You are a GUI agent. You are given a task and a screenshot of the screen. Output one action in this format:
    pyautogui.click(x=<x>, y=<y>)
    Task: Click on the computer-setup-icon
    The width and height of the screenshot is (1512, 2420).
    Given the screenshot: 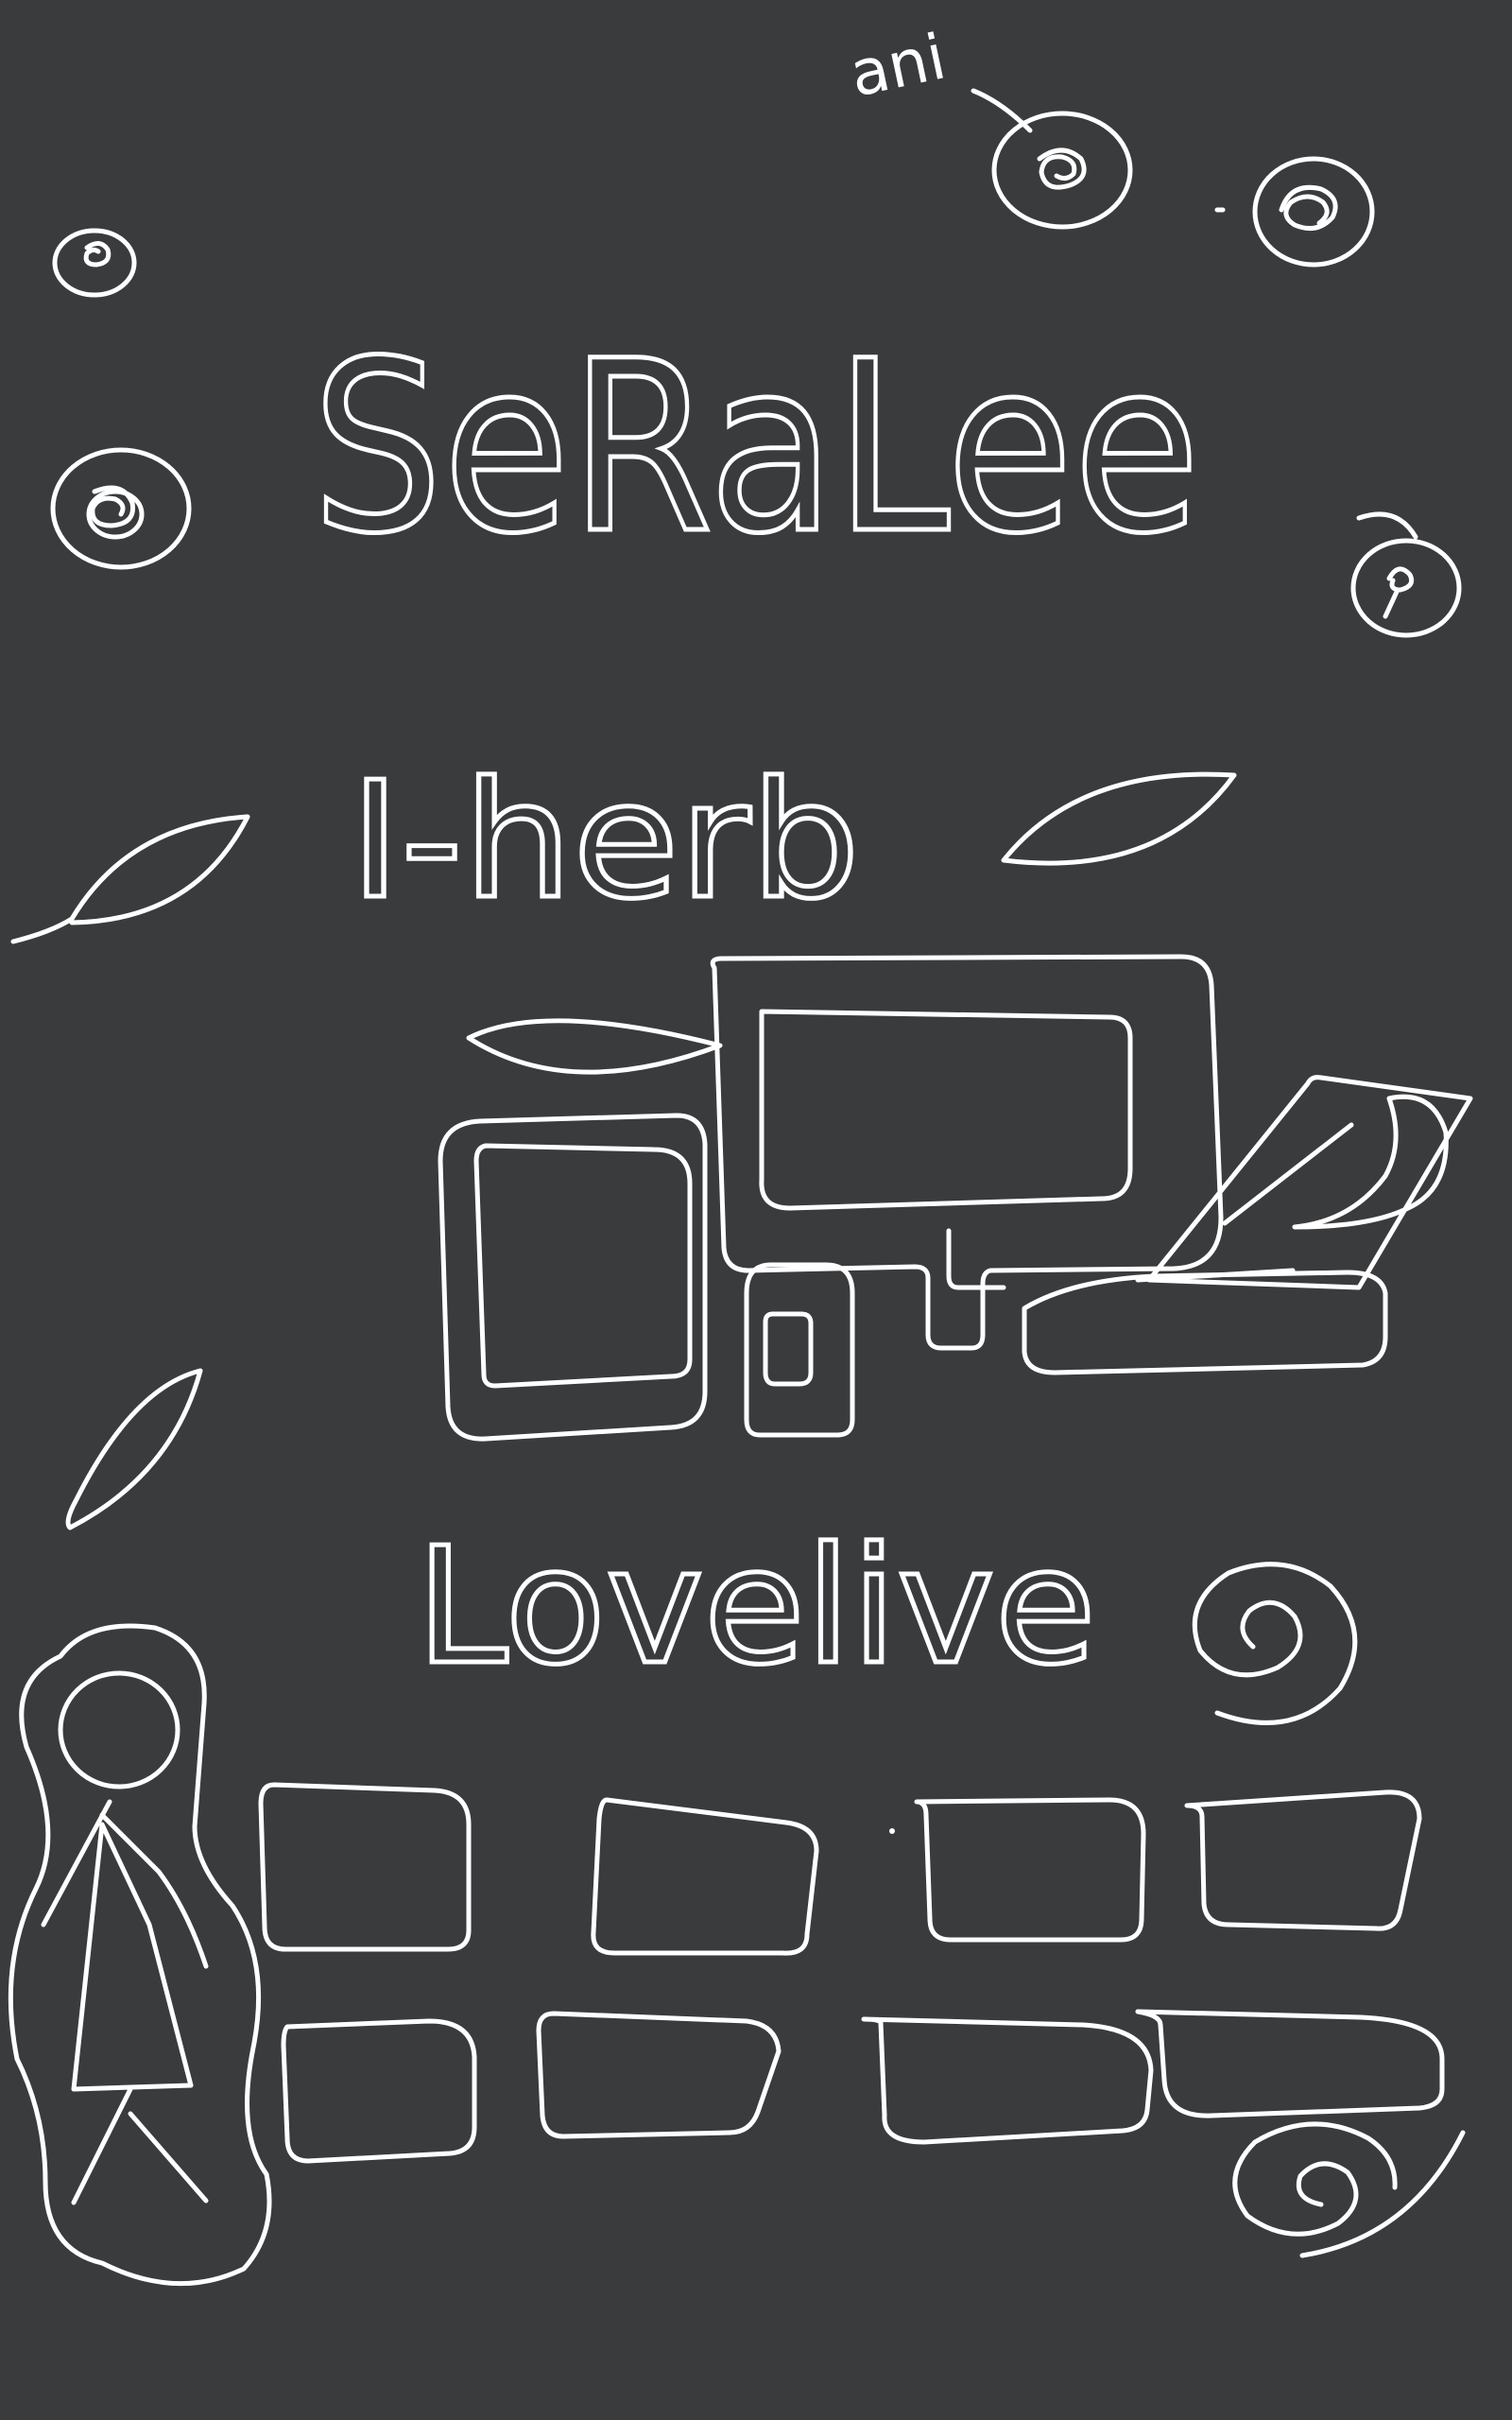 What is the action you would take?
    pyautogui.click(x=955, y=1198)
    